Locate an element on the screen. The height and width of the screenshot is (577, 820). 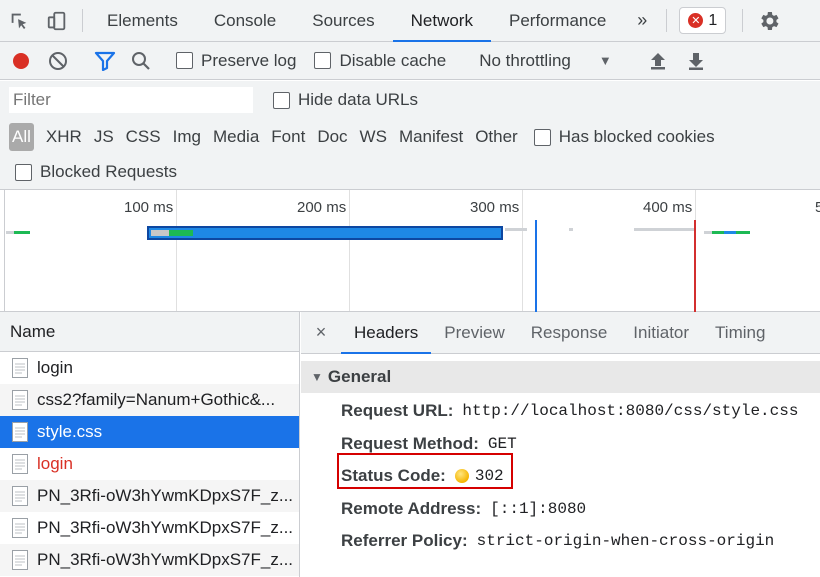
type-doc: Doc is located at coordinates (332, 137).